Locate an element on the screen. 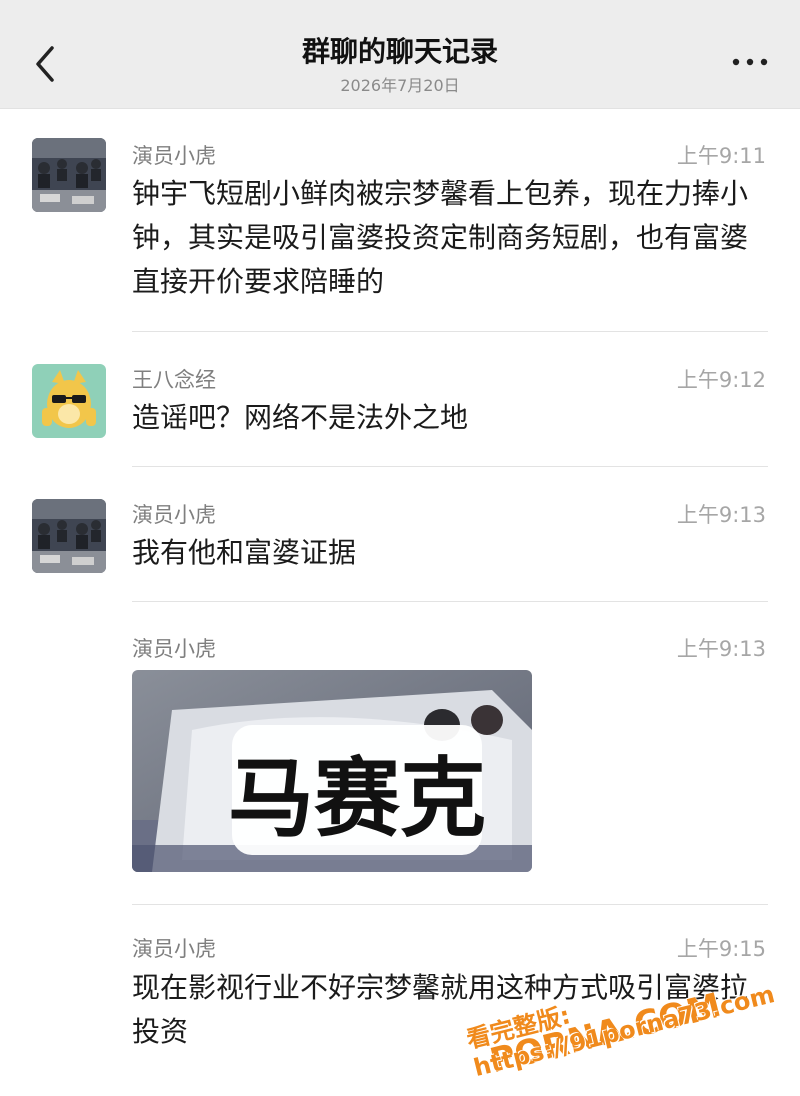 This screenshot has height=1096, width=800. chat-date: 2026年7月20日 is located at coordinates (400, 85).